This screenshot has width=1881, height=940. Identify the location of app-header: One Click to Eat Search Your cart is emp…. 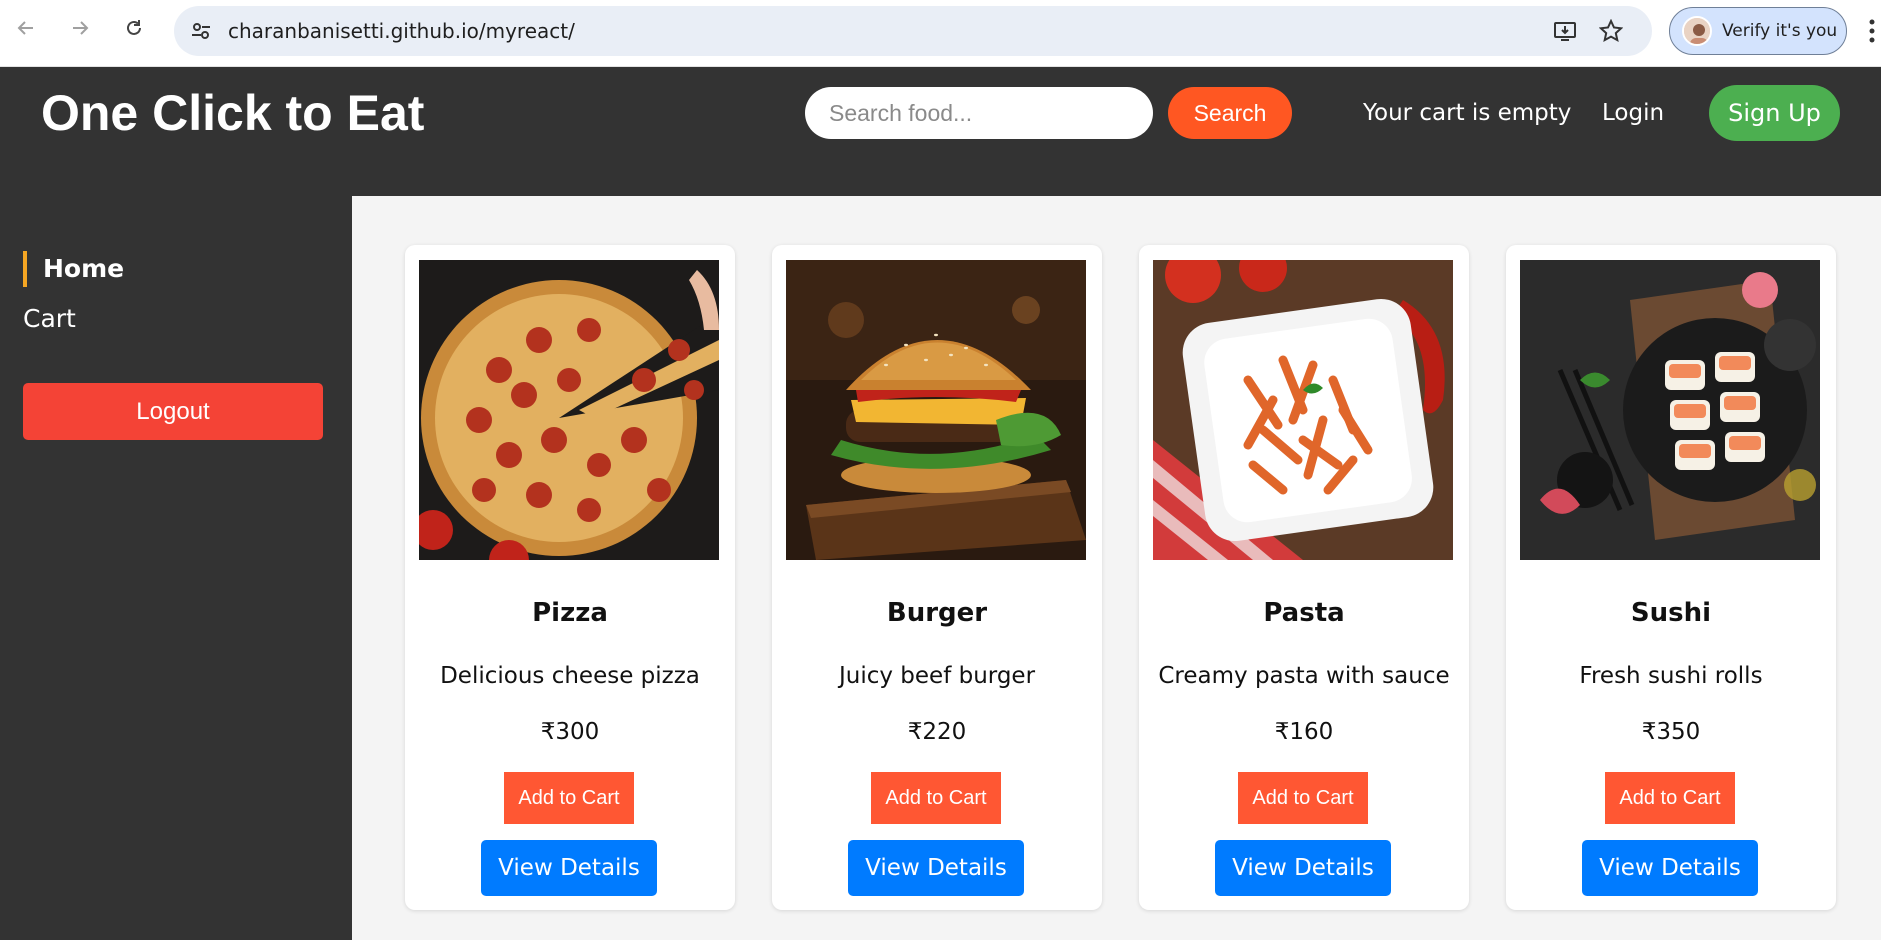
(940, 131).